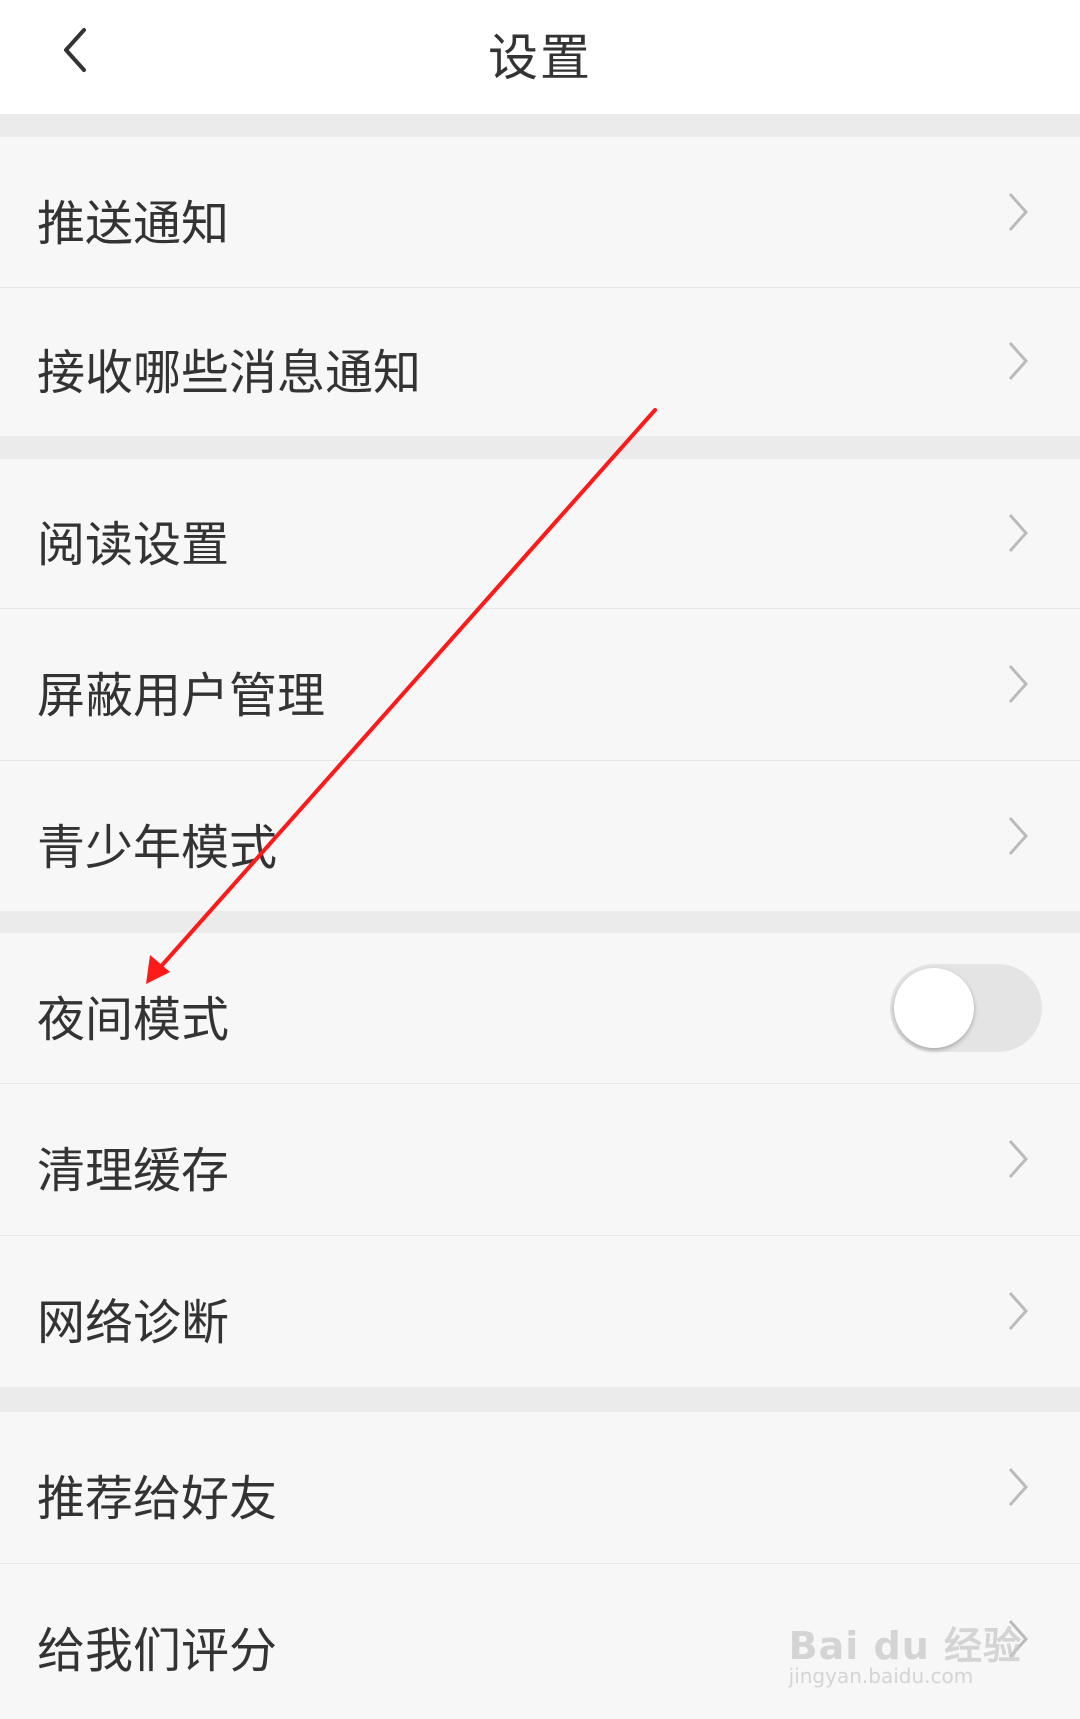 The width and height of the screenshot is (1080, 1719). I want to click on header-bar: 设置, so click(540, 57).